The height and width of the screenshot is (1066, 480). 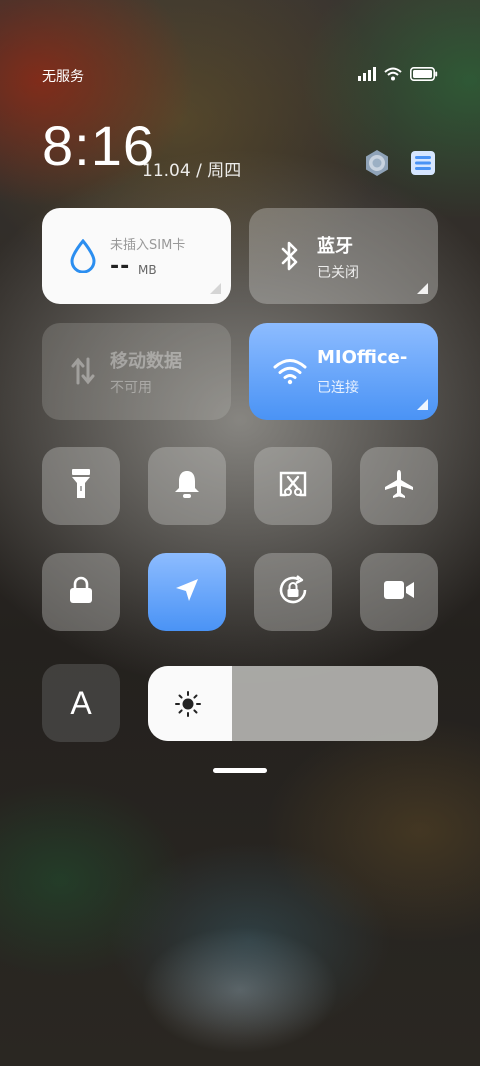 I want to click on font-size-button: A, so click(x=81, y=703).